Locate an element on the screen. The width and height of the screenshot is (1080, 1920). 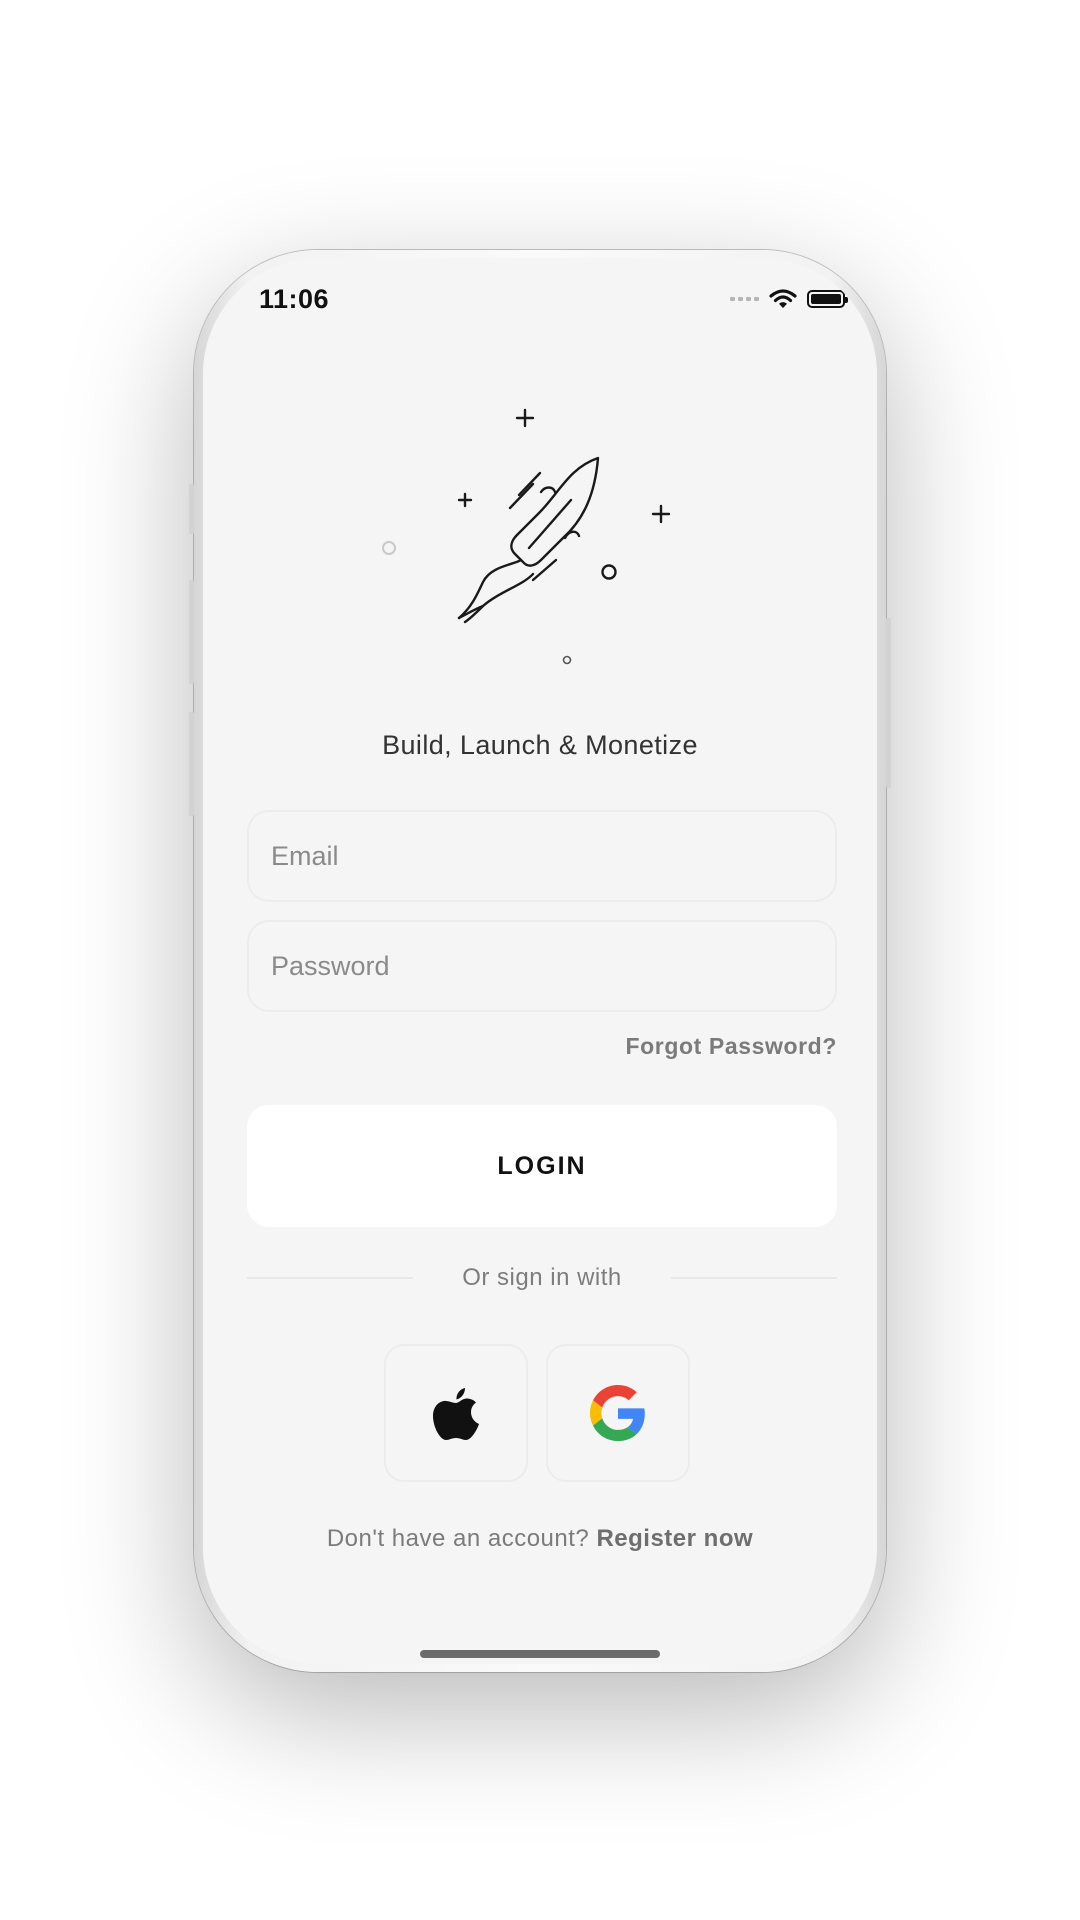
divider-line-left is located at coordinates (330, 1278).